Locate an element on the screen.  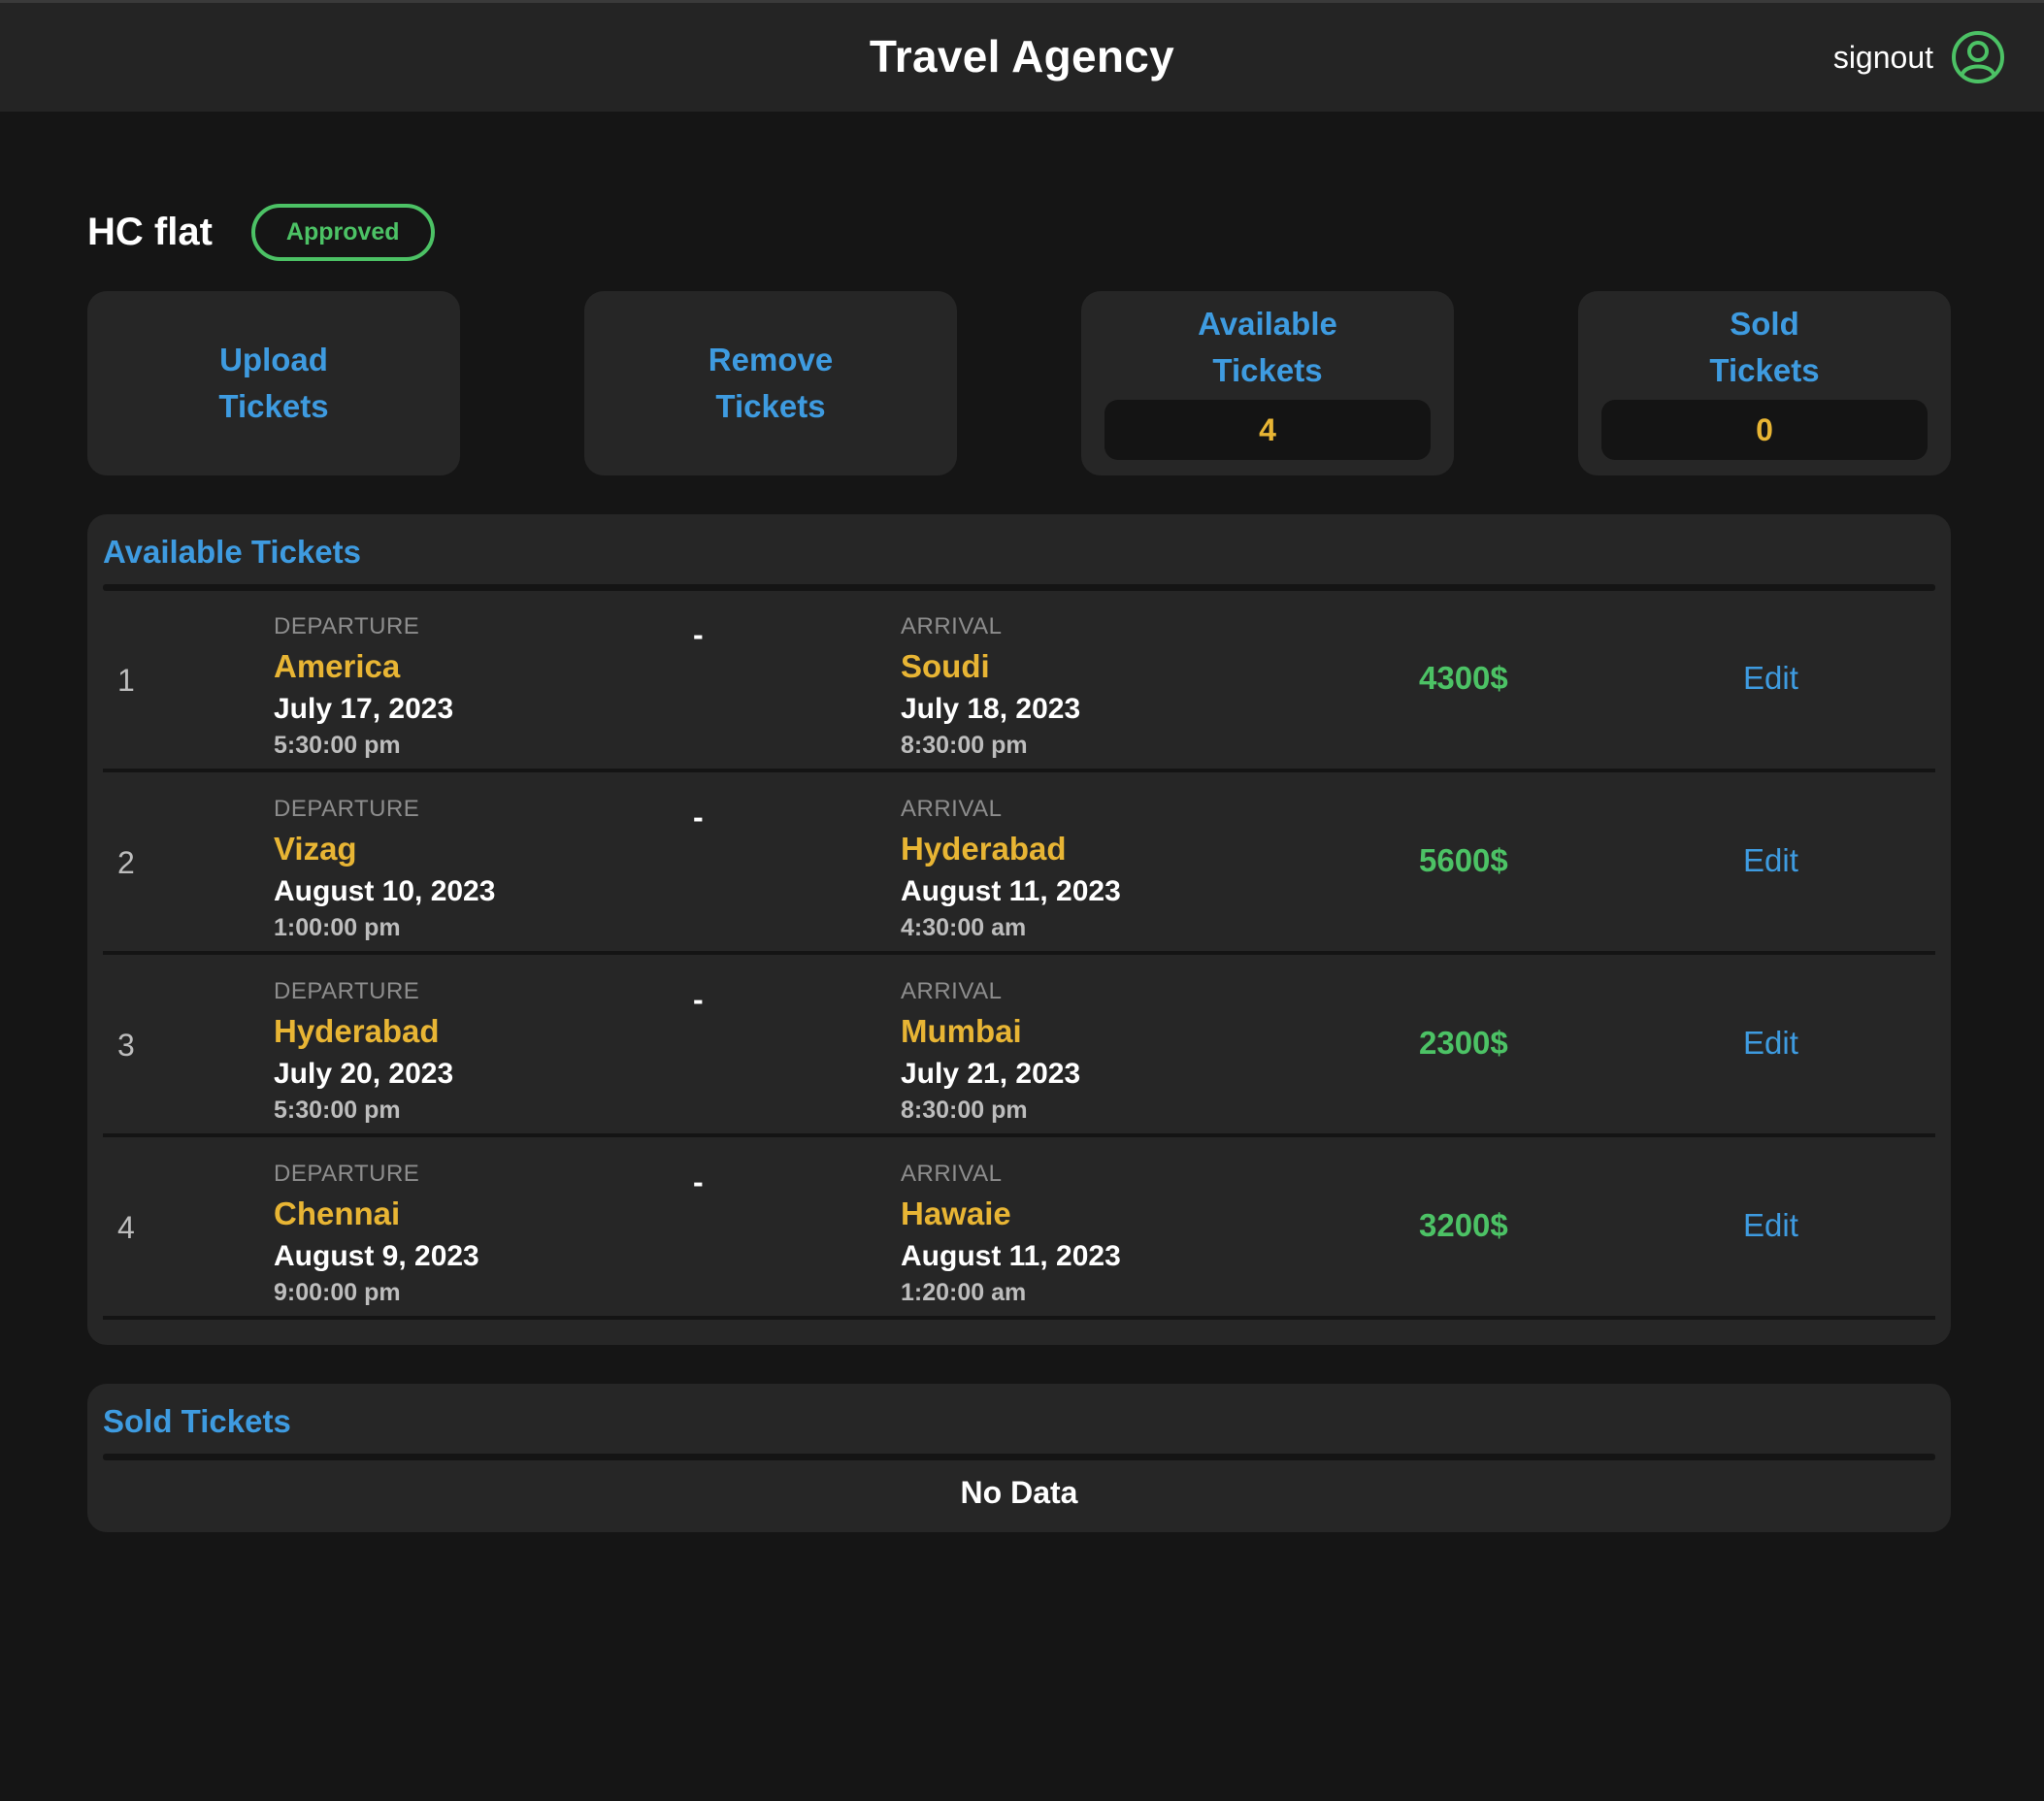
available-tickets-card: Available Tickets 4 is located at coordinates (1267, 383).